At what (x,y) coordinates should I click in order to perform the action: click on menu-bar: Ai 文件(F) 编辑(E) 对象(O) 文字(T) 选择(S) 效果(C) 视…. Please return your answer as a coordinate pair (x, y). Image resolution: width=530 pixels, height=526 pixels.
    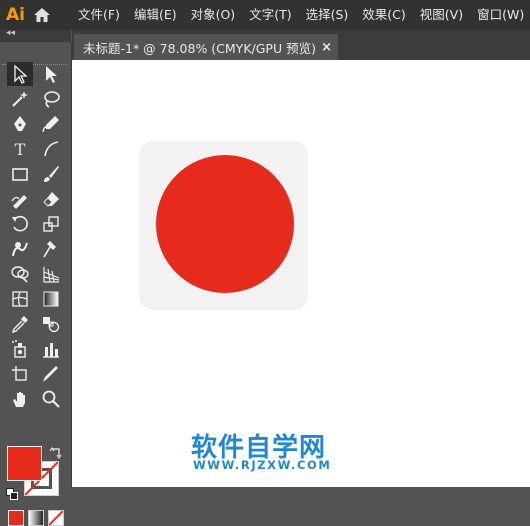
    Looking at the image, I should click on (265, 15).